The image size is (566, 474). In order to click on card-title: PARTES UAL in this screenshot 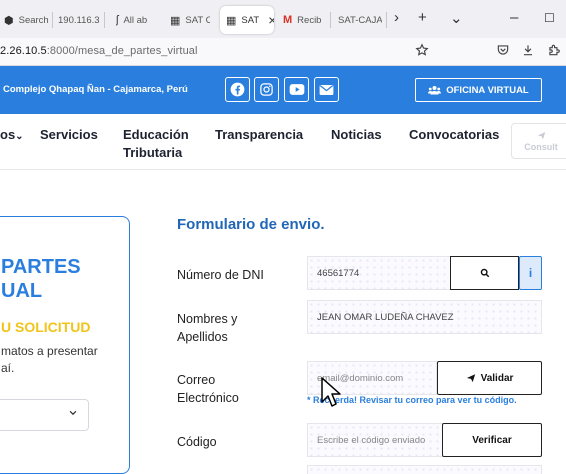, I will do `click(41, 279)`.